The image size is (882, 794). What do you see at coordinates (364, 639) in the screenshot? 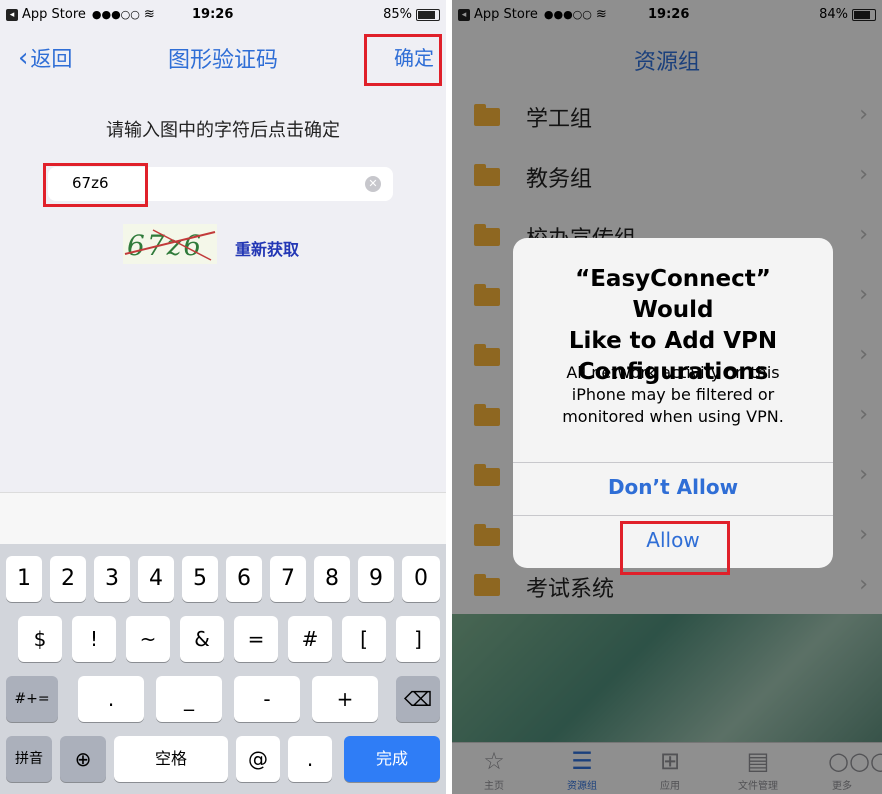
I see `key-left-bracket: [` at bounding box center [364, 639].